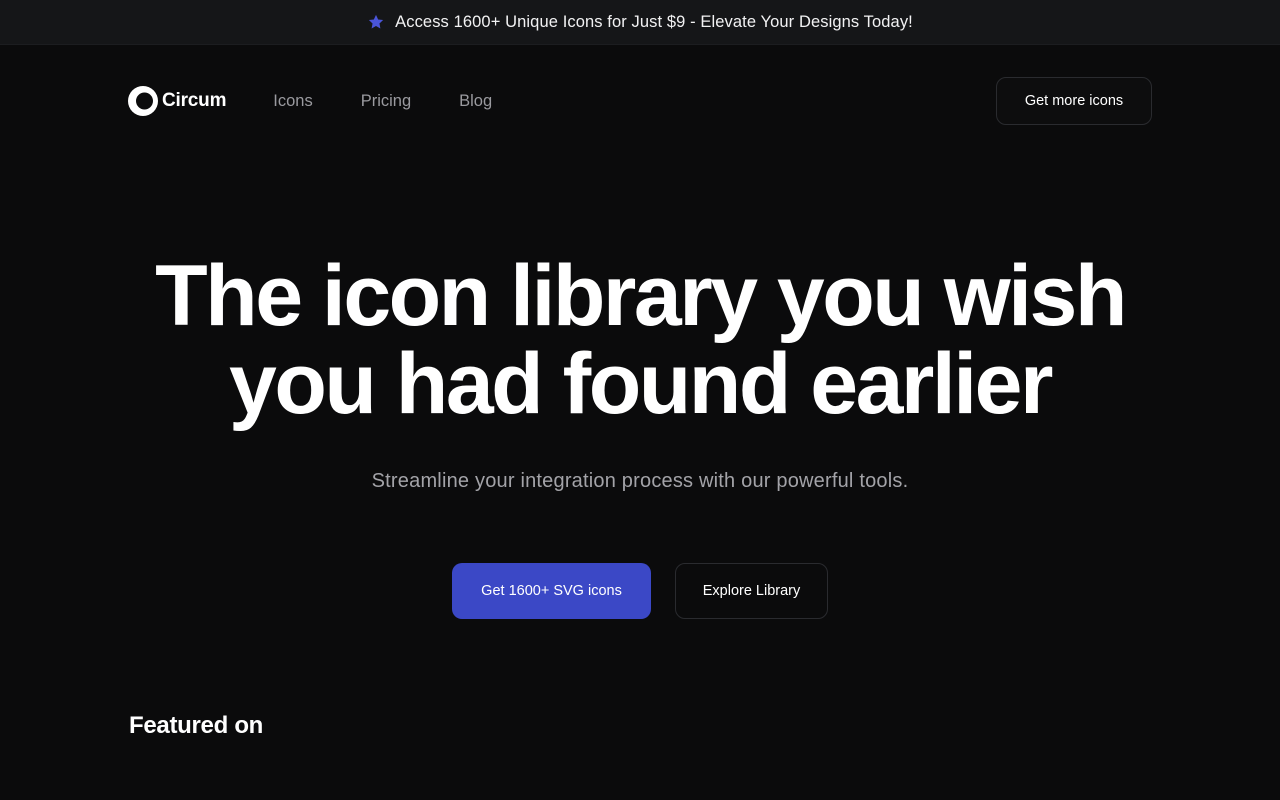  Describe the element at coordinates (641, 296) in the screenshot. I see `hero-title-line-1: The icon library you wish` at that location.